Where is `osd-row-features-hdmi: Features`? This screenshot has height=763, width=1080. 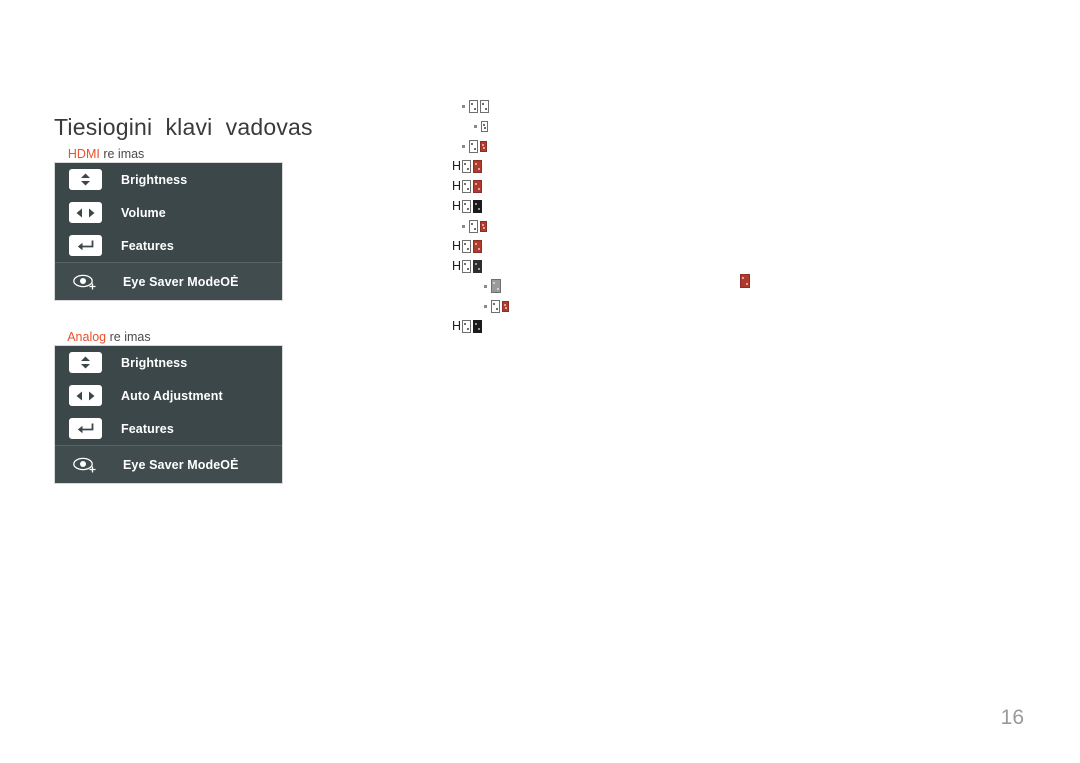
osd-row-features-hdmi: Features is located at coordinates (168, 245).